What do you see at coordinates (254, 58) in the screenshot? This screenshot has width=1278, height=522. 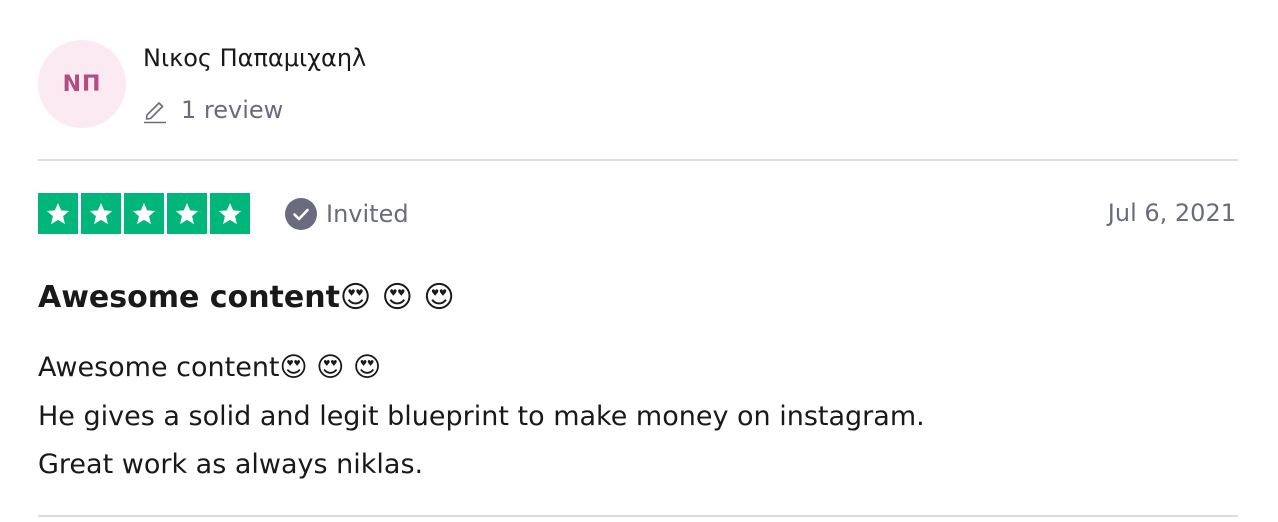 I see `consumer-name: Νικος Παπαμιχαηλ` at bounding box center [254, 58].